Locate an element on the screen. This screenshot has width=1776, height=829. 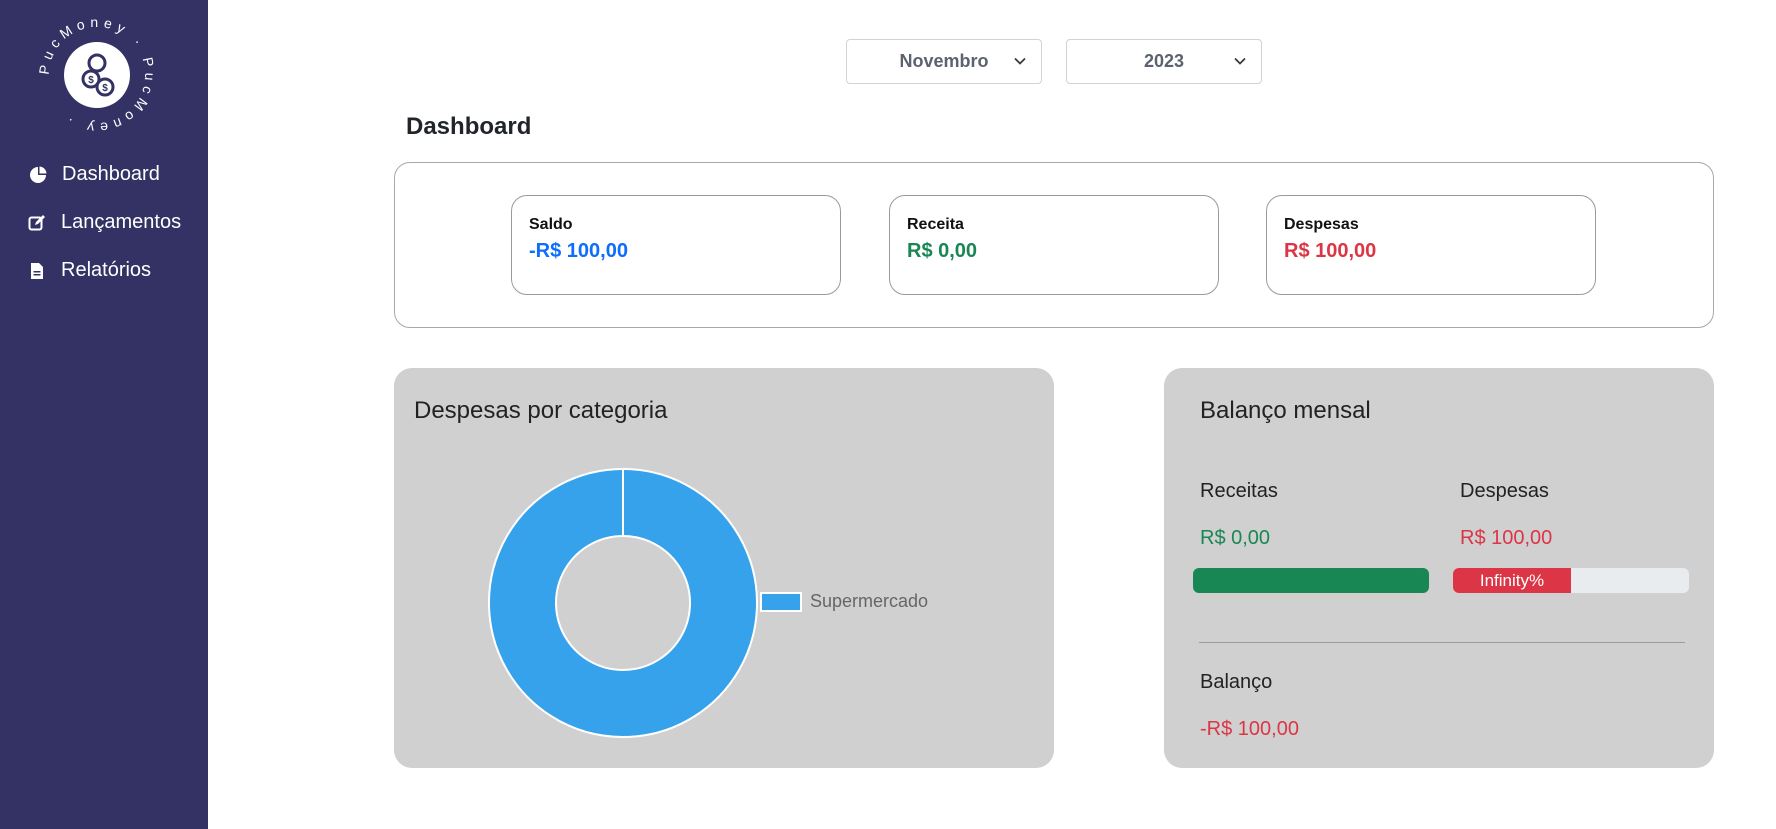
receita-label: Receita is located at coordinates (935, 224).